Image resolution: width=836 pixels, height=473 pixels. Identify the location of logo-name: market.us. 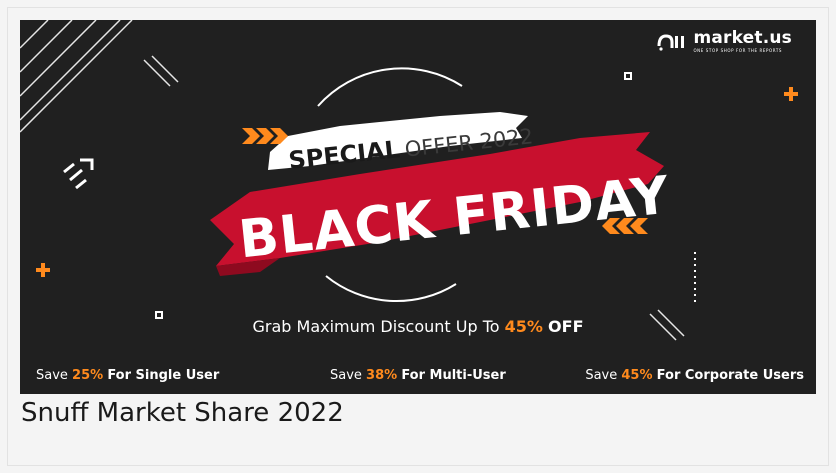
(742, 38).